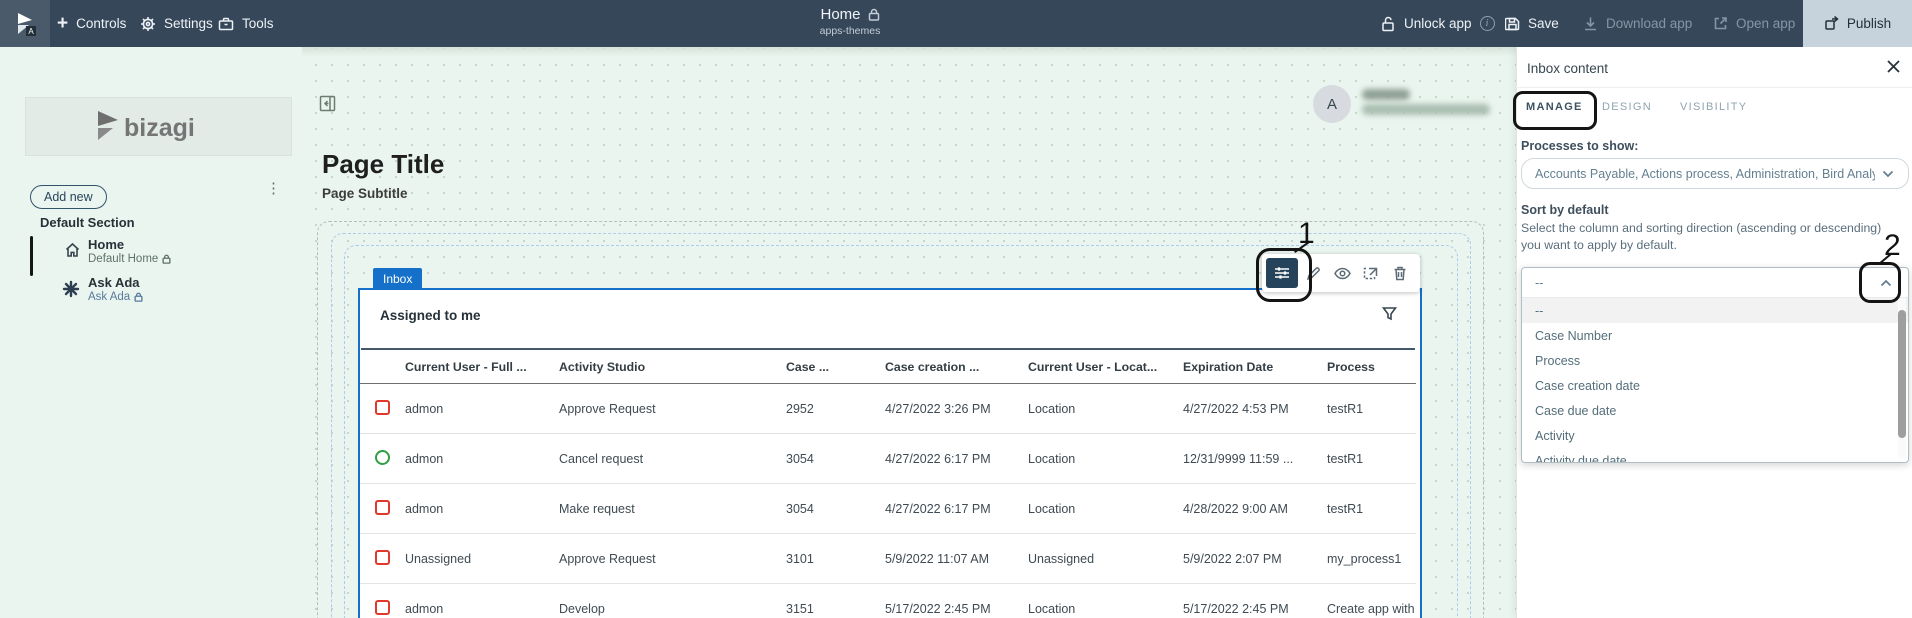 The image size is (1912, 618). Describe the element at coordinates (188, 23) in the screenshot. I see `settings-label: Settings` at that location.